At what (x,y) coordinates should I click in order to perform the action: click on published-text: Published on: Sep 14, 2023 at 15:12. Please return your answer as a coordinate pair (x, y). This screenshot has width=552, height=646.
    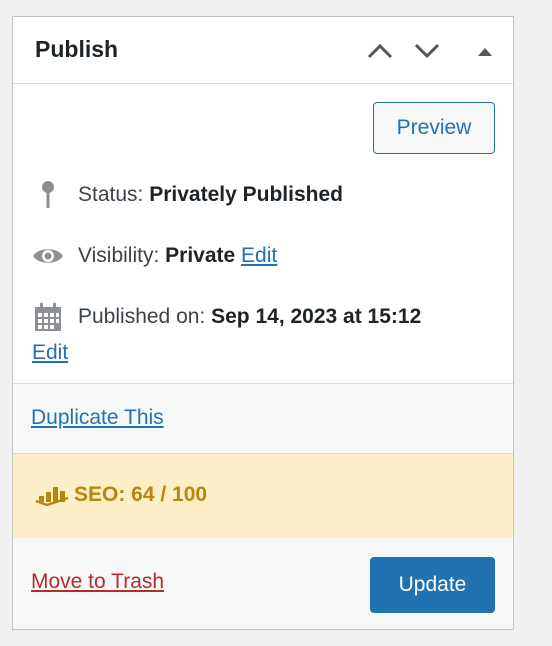
    Looking at the image, I should click on (249, 317).